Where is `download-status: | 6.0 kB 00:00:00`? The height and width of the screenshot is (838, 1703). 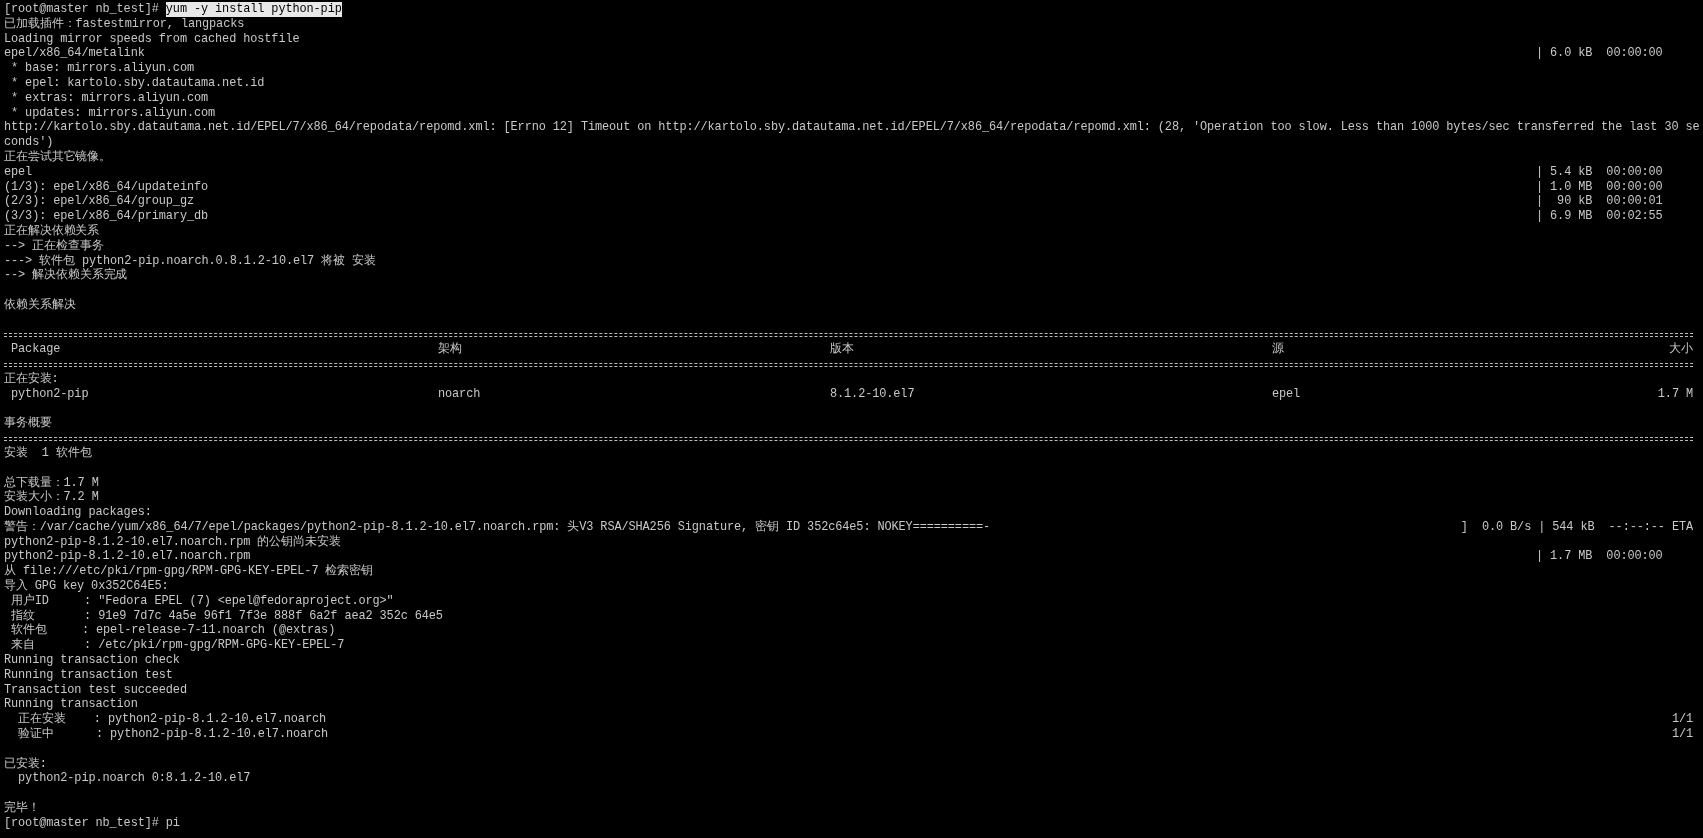 download-status: | 6.0 kB 00:00:00 is located at coordinates (1600, 54).